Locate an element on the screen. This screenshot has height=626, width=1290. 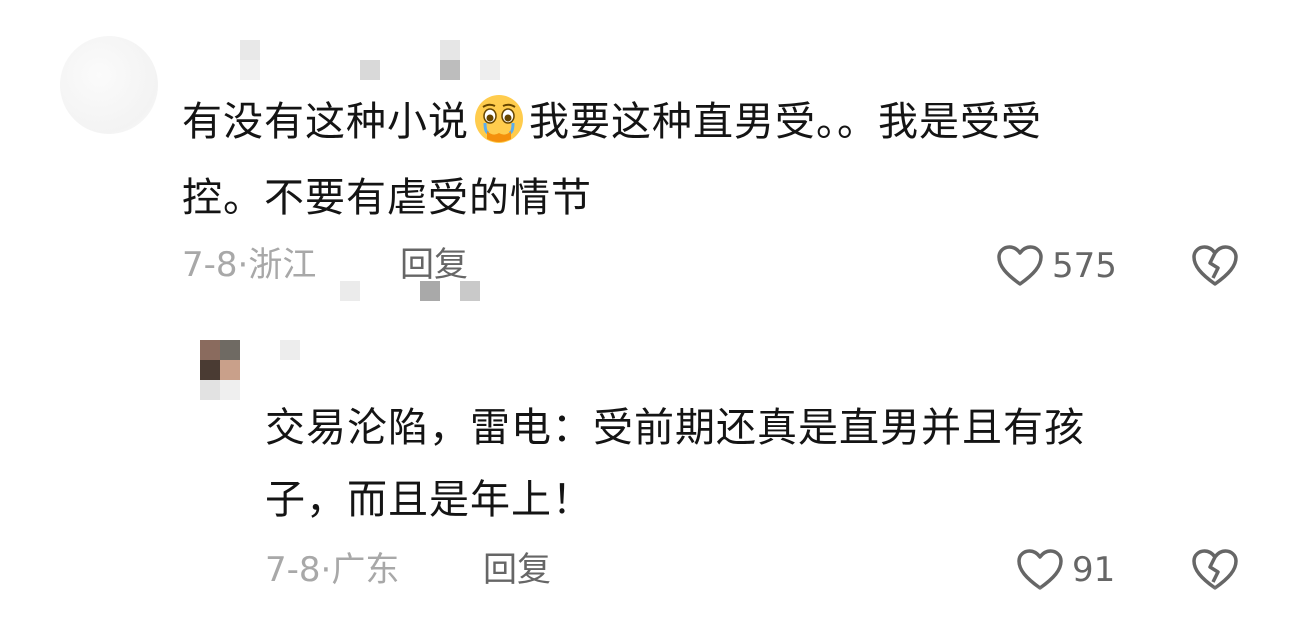
pleading-face-icon is located at coordinates (499, 119).